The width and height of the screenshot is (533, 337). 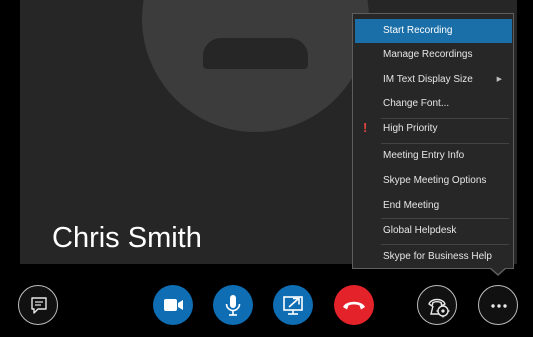 What do you see at coordinates (127, 238) in the screenshot?
I see `participant-name: Chris Smith` at bounding box center [127, 238].